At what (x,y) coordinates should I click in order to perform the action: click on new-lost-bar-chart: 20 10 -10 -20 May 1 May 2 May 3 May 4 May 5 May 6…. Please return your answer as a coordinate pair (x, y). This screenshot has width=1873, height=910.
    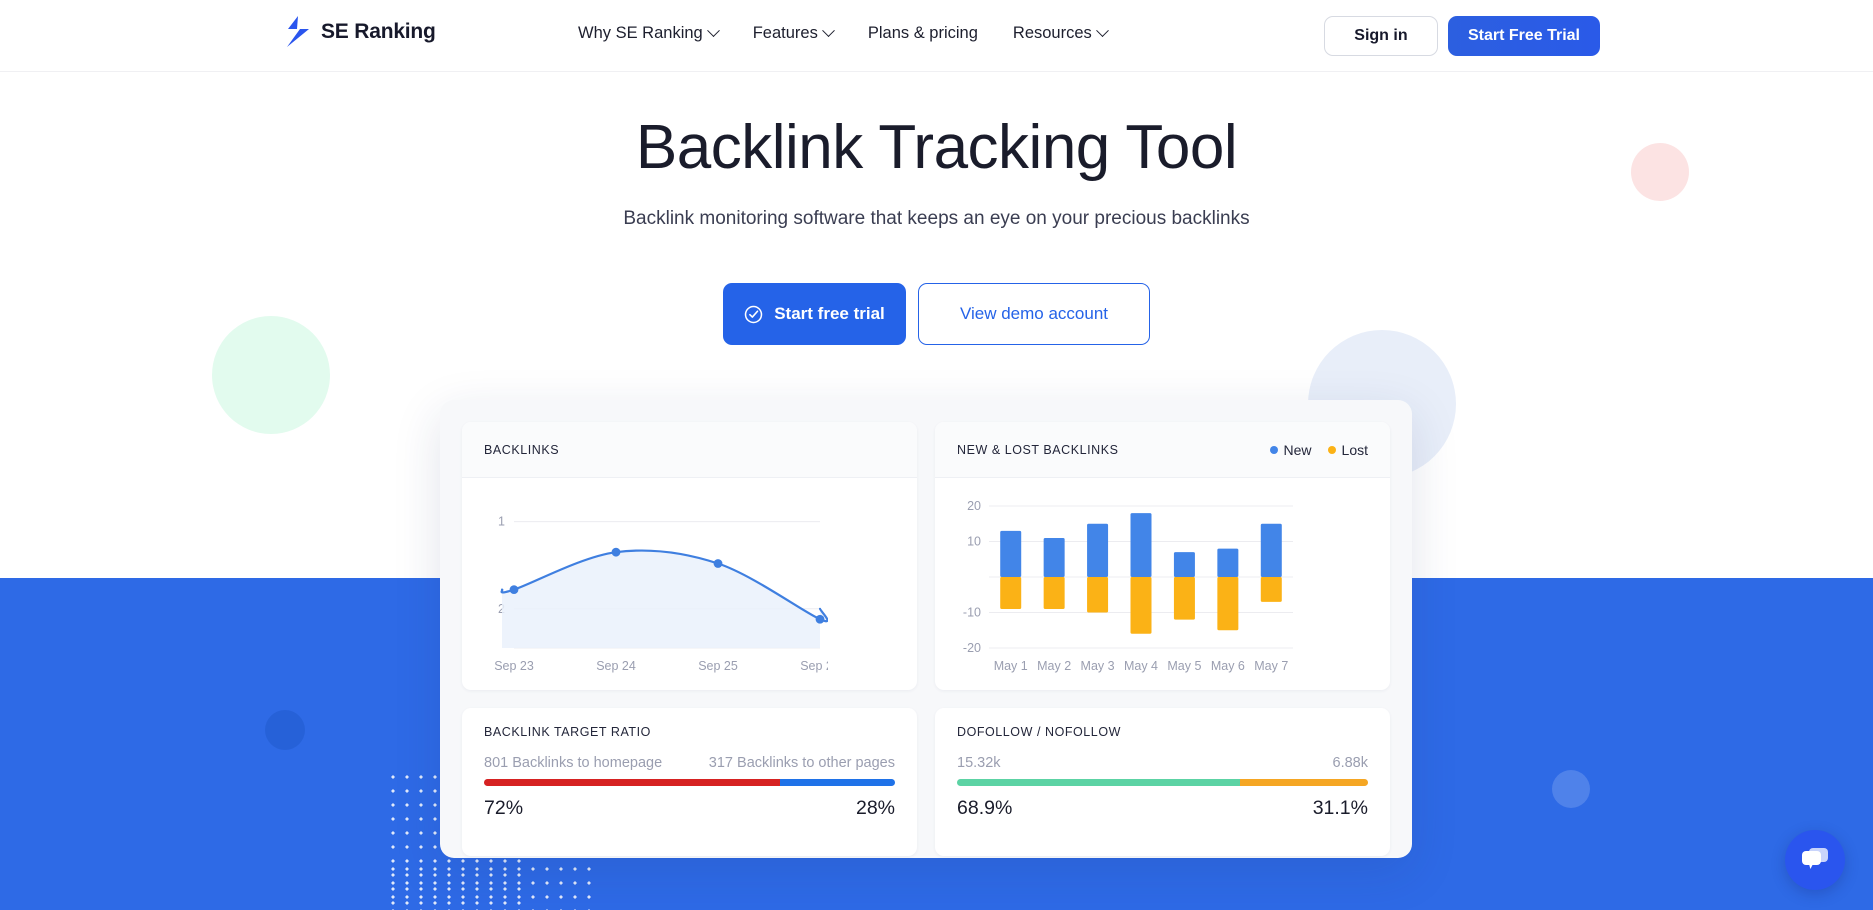
    Looking at the image, I should click on (1128, 586).